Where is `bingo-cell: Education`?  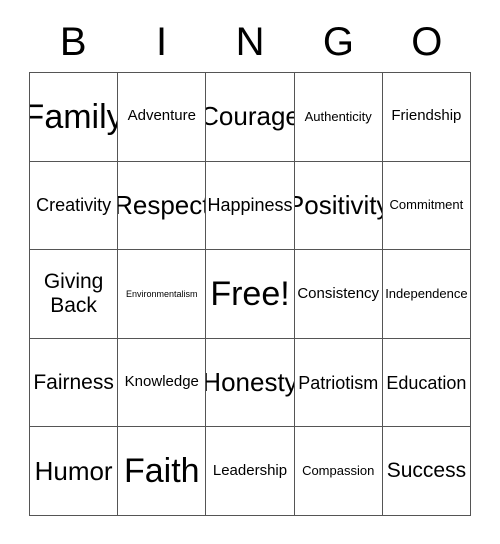
bingo-cell: Education is located at coordinates (426, 383).